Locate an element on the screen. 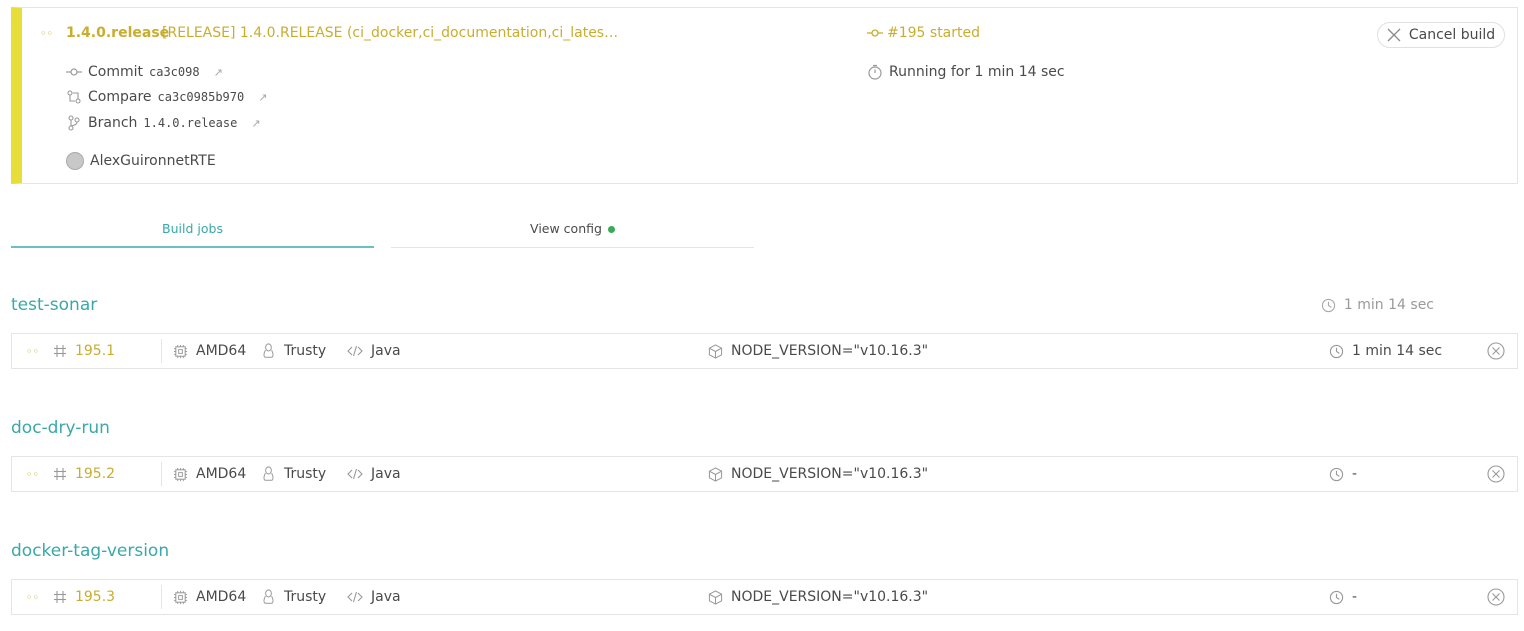 The image size is (1524, 631). job-number-link: 195.1 is located at coordinates (95, 351).